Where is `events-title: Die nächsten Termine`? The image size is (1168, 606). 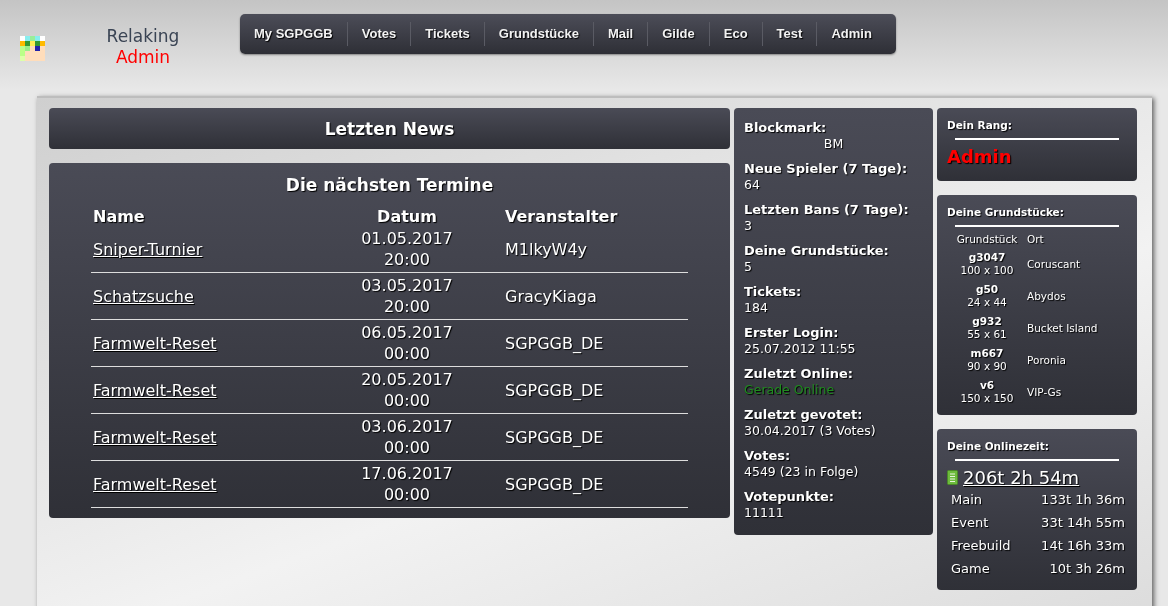
events-title: Die nächsten Termine is located at coordinates (389, 185).